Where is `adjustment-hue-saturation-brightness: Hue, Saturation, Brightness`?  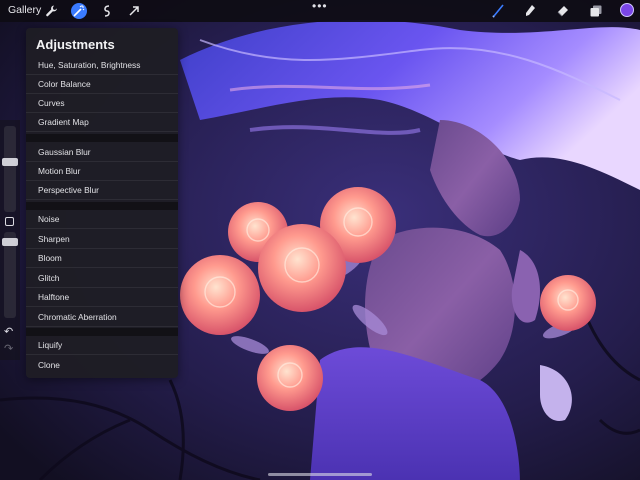
adjustment-hue-saturation-brightness: Hue, Saturation, Brightness is located at coordinates (102, 65).